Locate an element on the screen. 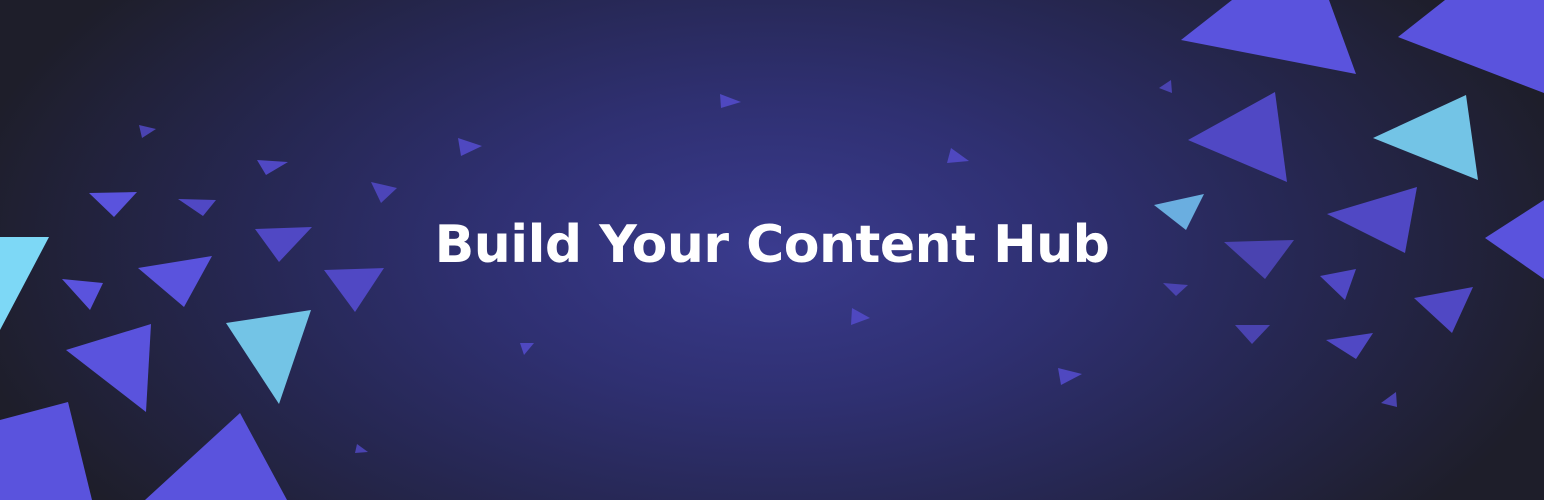 This screenshot has width=1544, height=500. headline: Build Your Content Hub is located at coordinates (772, 245).